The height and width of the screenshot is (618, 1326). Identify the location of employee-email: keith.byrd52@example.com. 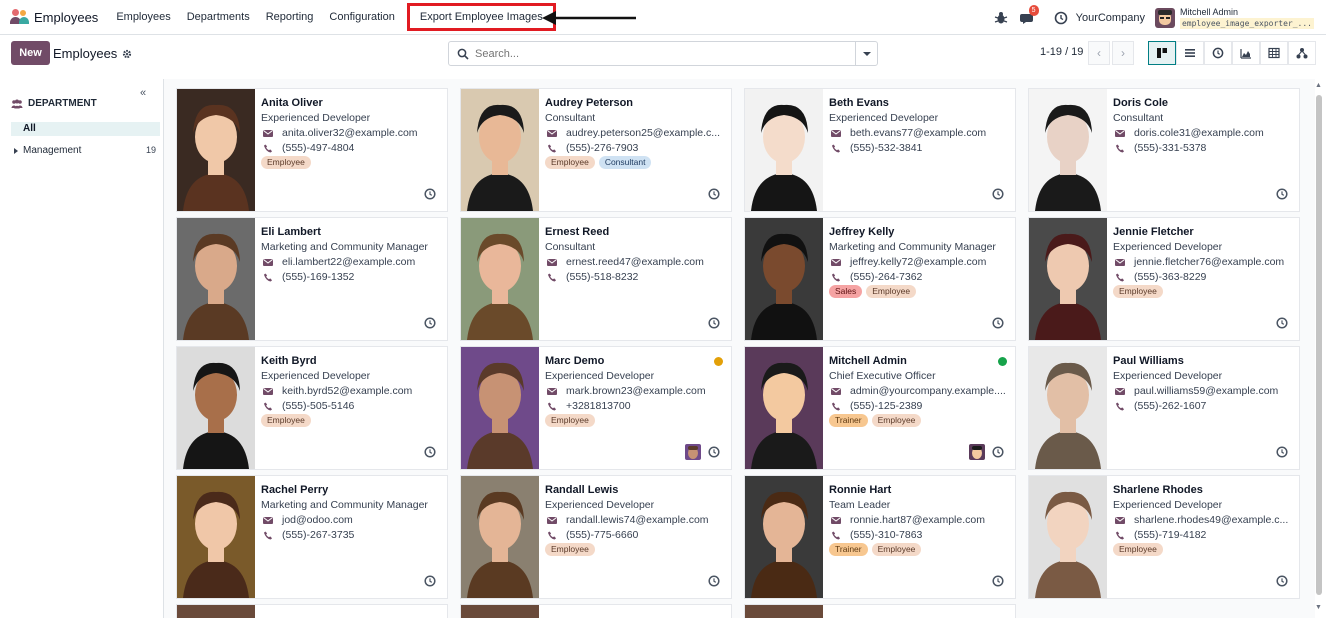
(347, 391).